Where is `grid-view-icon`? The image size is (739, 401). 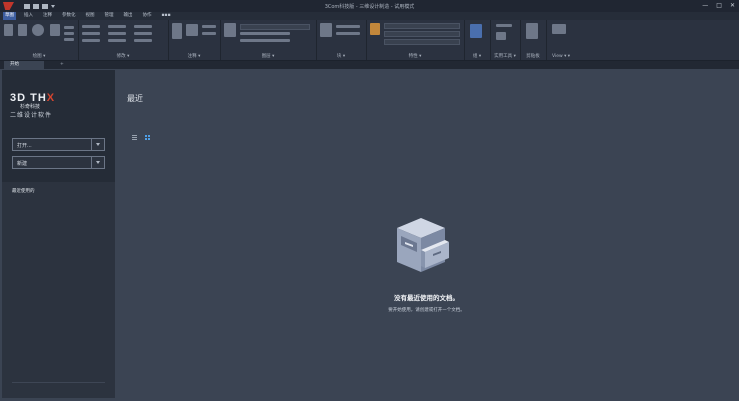
grid-view-icon is located at coordinates (148, 138).